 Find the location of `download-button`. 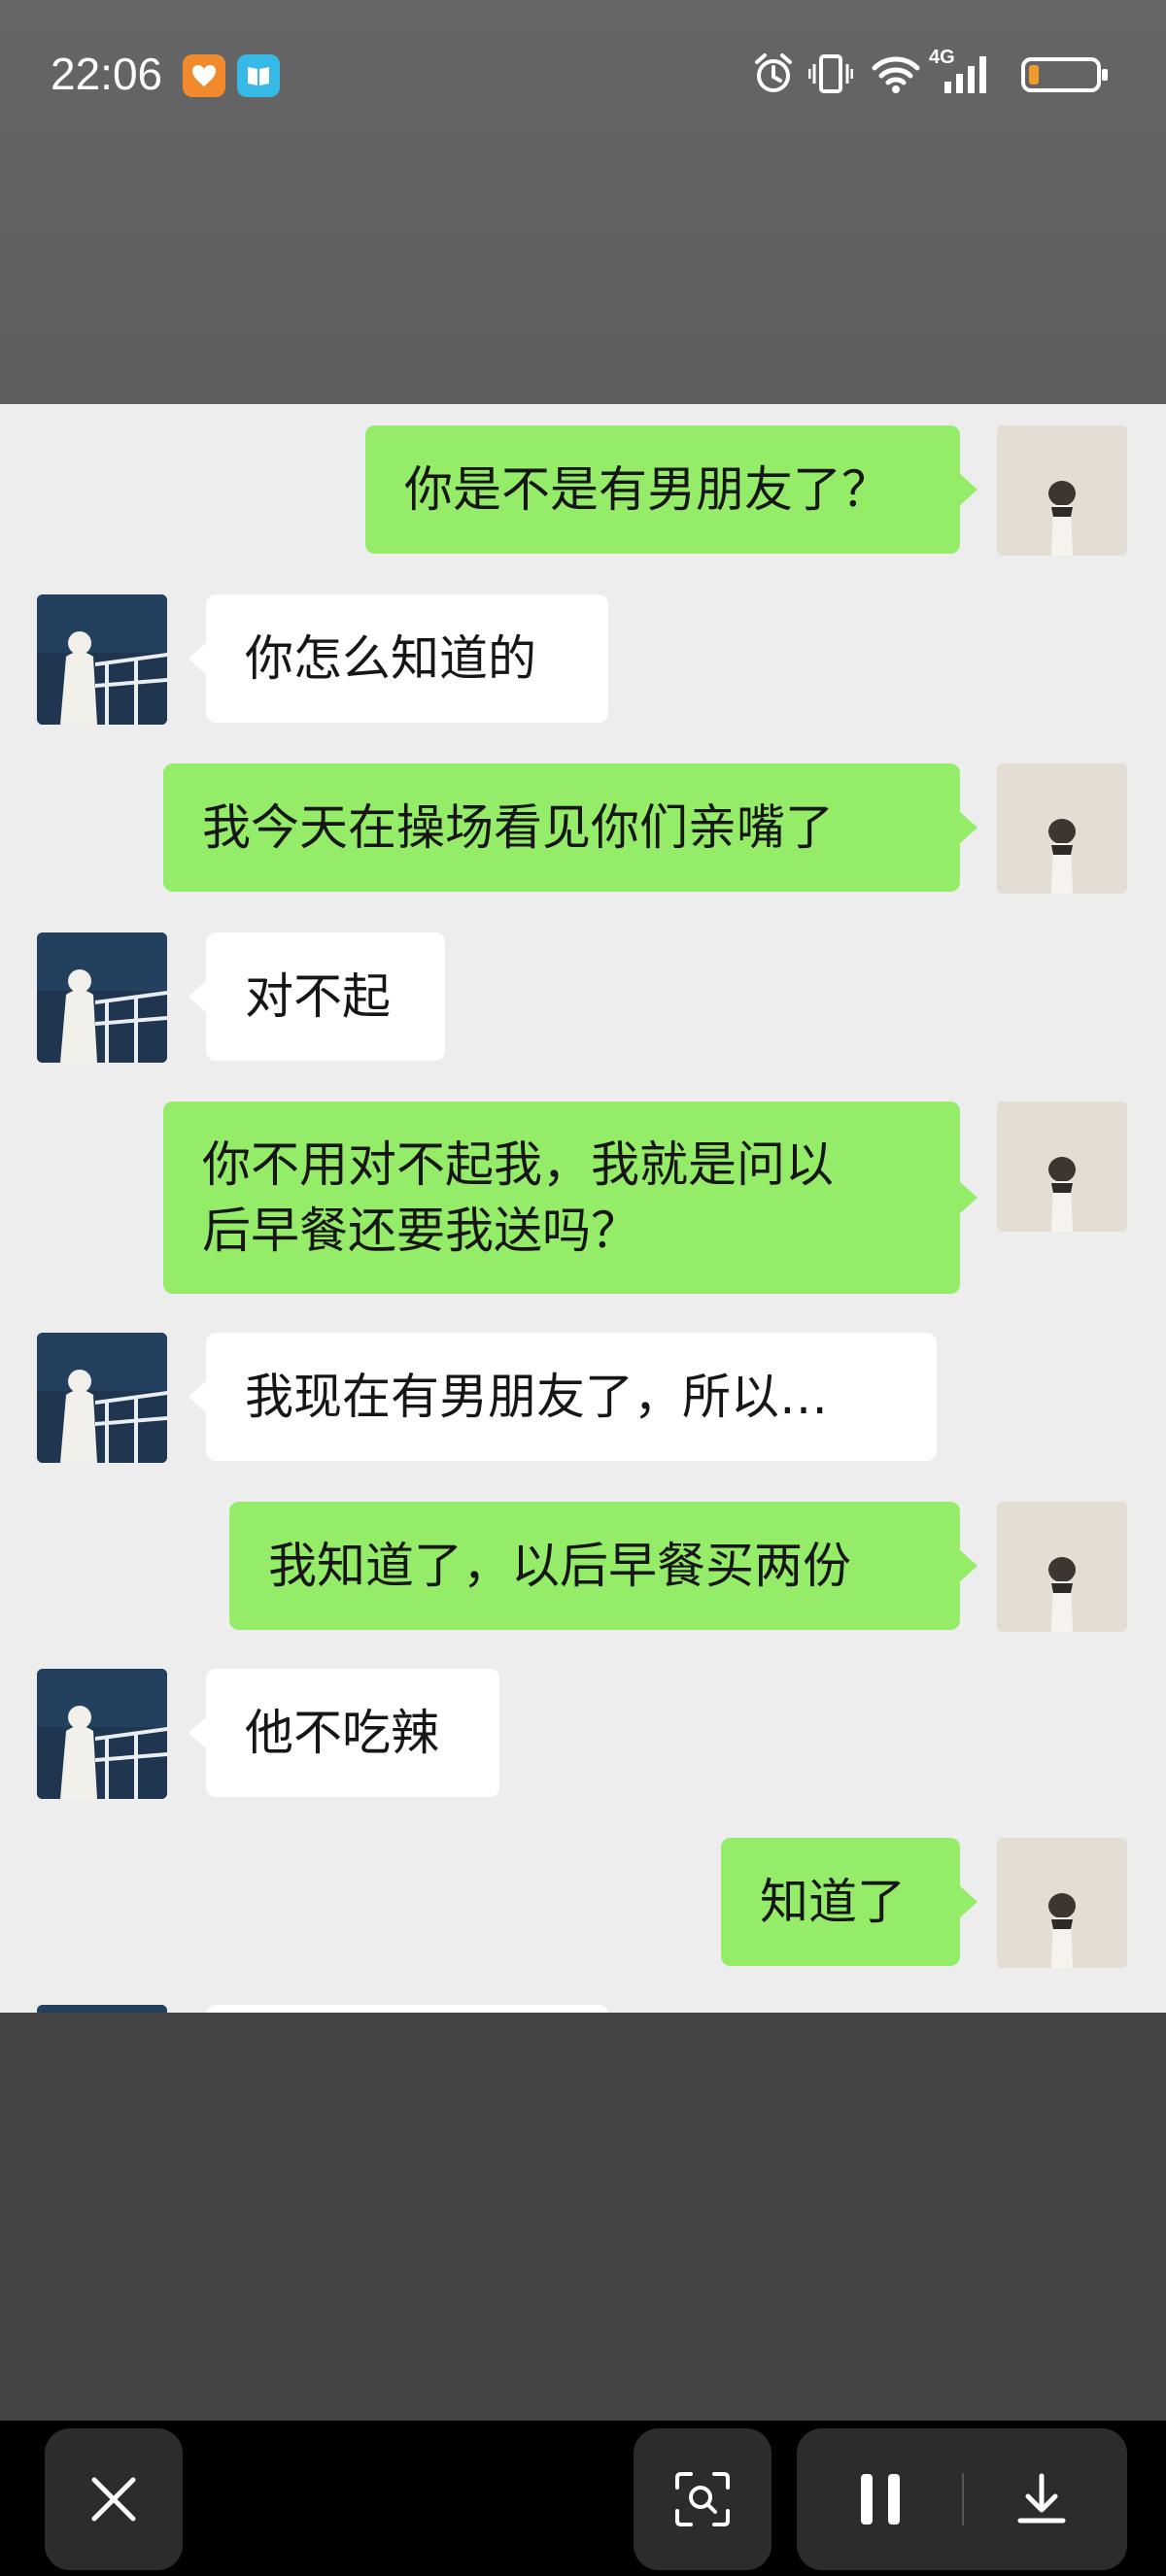

download-button is located at coordinates (1045, 2499).